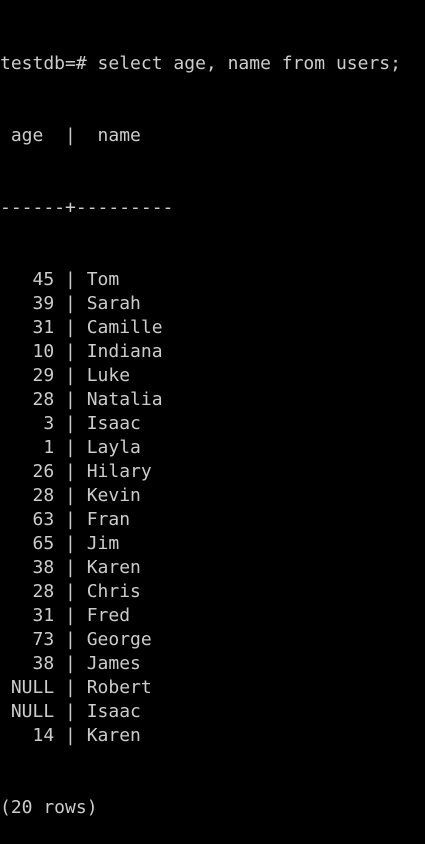 The height and width of the screenshot is (844, 425). I want to click on table-row: 39 | Sarah, so click(212, 304).